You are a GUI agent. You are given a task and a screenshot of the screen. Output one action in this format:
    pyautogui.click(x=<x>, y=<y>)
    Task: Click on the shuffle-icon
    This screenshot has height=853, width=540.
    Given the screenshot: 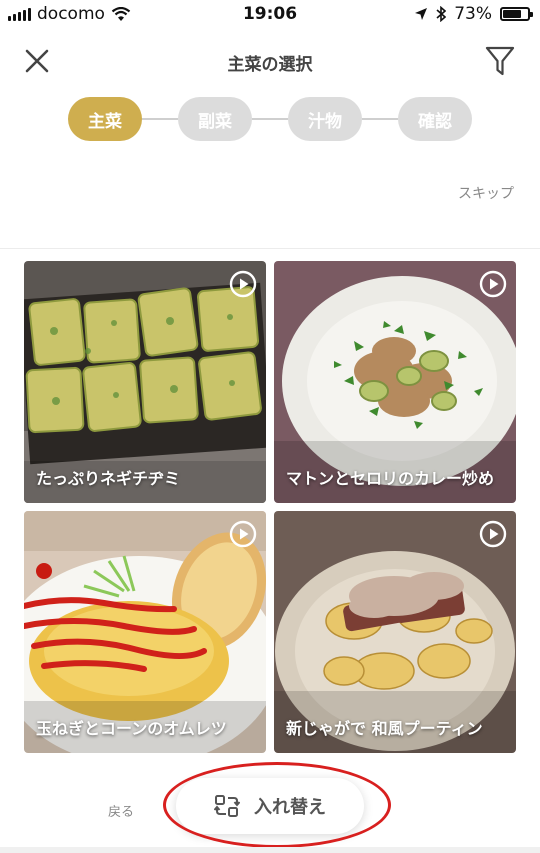 What is the action you would take?
    pyautogui.click(x=227, y=806)
    